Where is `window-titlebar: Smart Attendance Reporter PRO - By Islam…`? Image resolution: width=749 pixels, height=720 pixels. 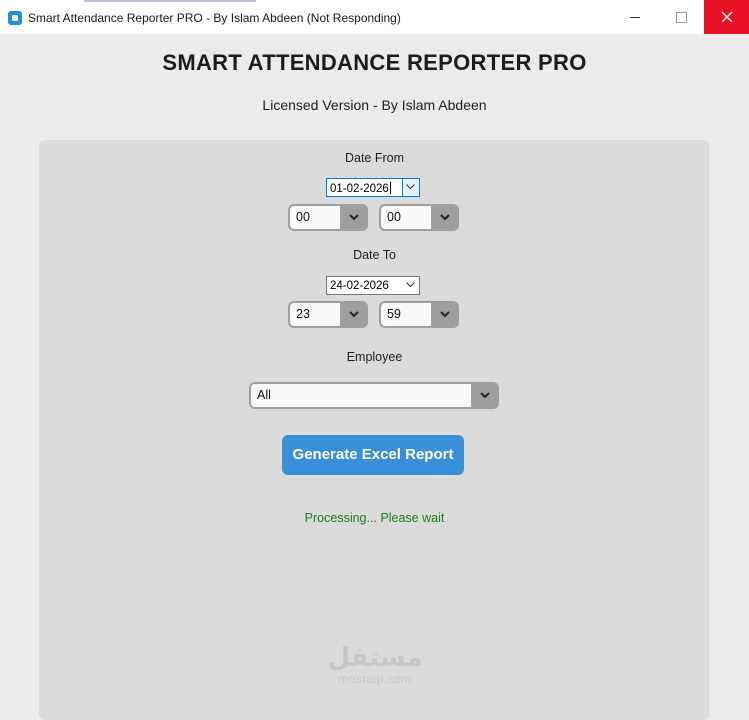
window-titlebar: Smart Attendance Reporter PRO - By Islam… is located at coordinates (374, 17).